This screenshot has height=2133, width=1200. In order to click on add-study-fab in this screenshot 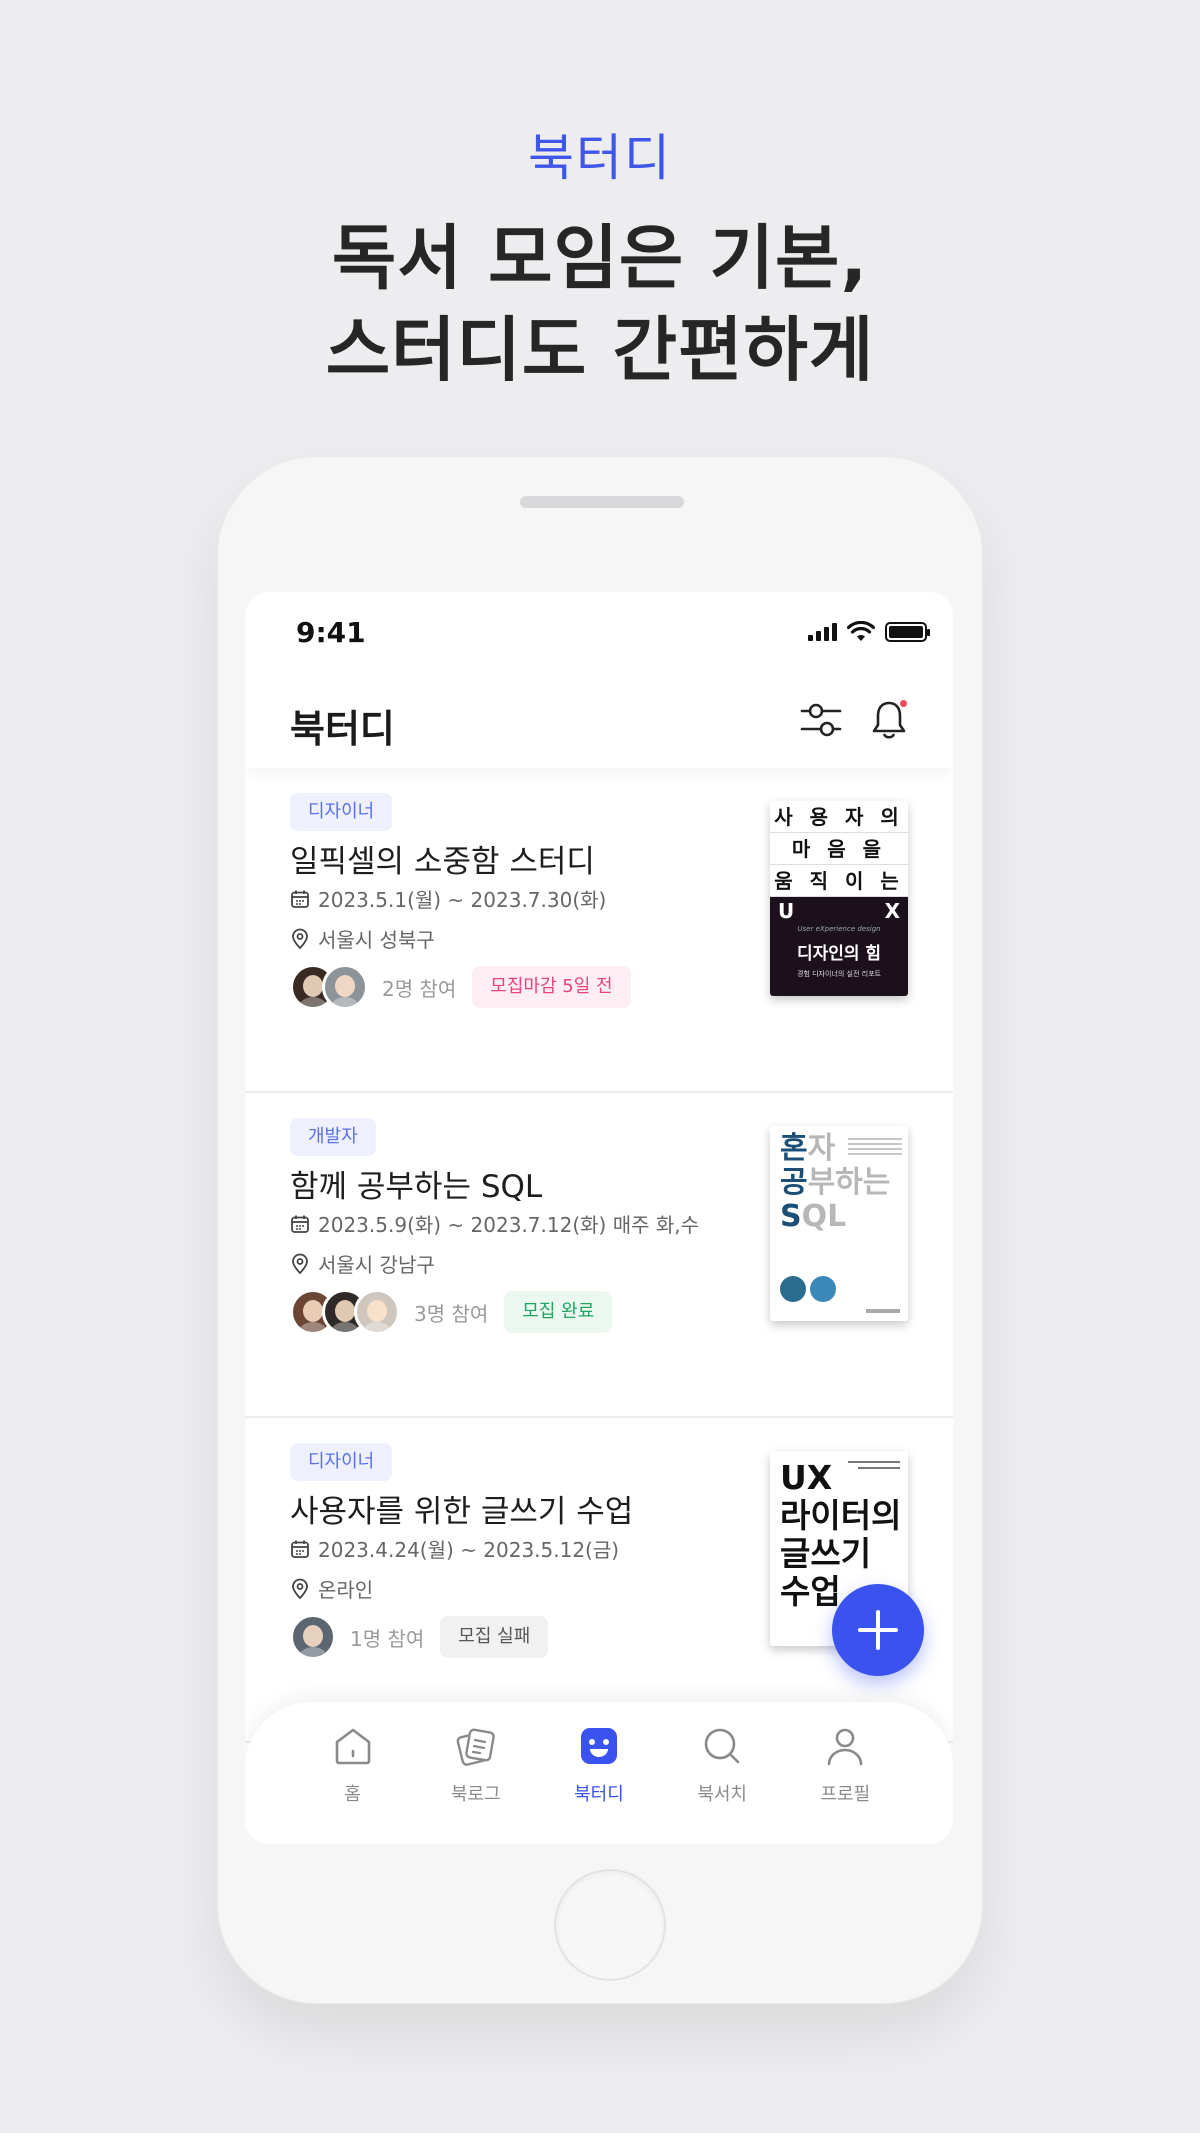, I will do `click(878, 1630)`.